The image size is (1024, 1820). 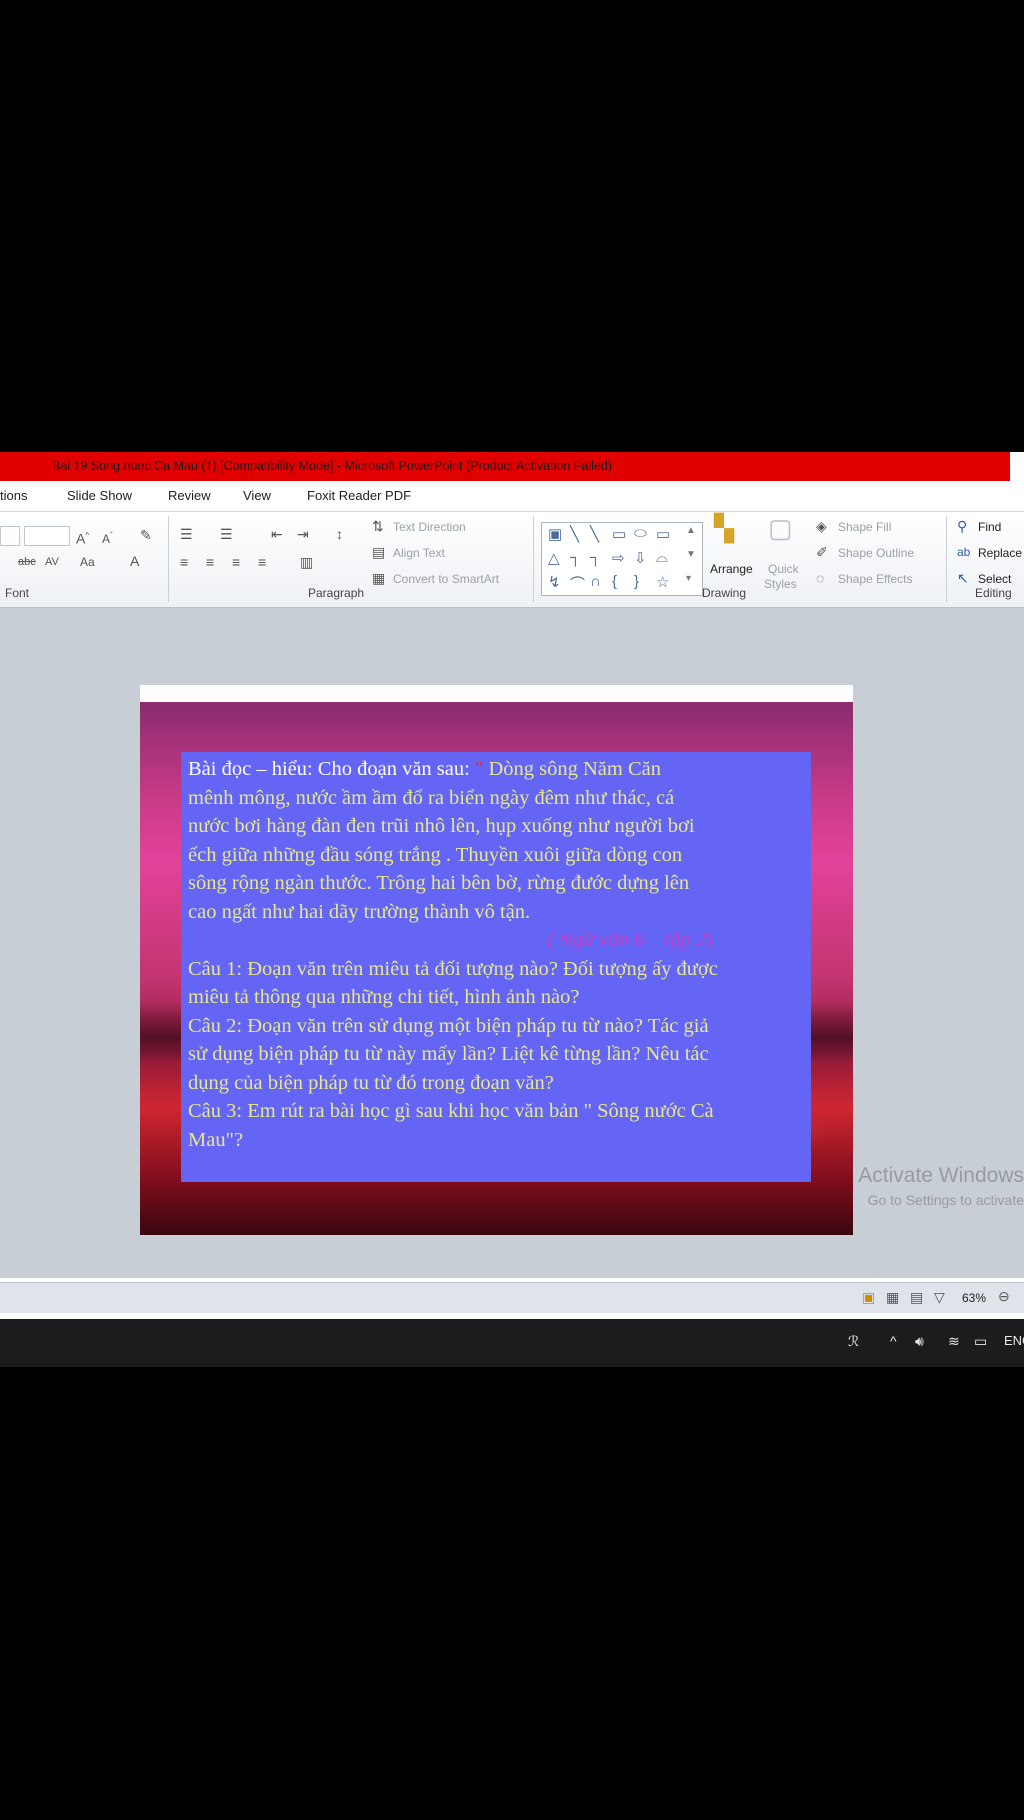 I want to click on tab-view: View, so click(x=257, y=495).